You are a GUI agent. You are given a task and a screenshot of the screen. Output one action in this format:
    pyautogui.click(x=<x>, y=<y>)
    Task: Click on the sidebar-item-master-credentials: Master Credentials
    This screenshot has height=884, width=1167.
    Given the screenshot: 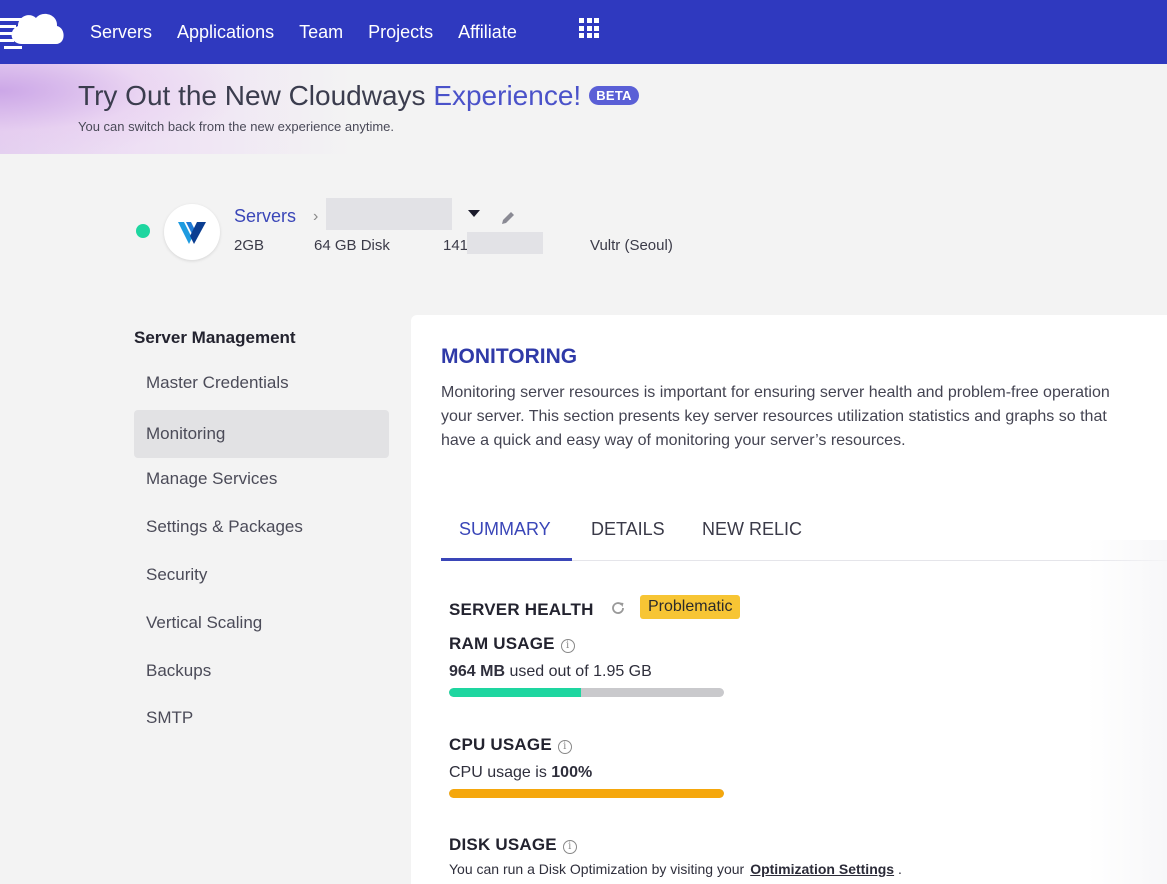 What is the action you would take?
    pyautogui.click(x=261, y=383)
    